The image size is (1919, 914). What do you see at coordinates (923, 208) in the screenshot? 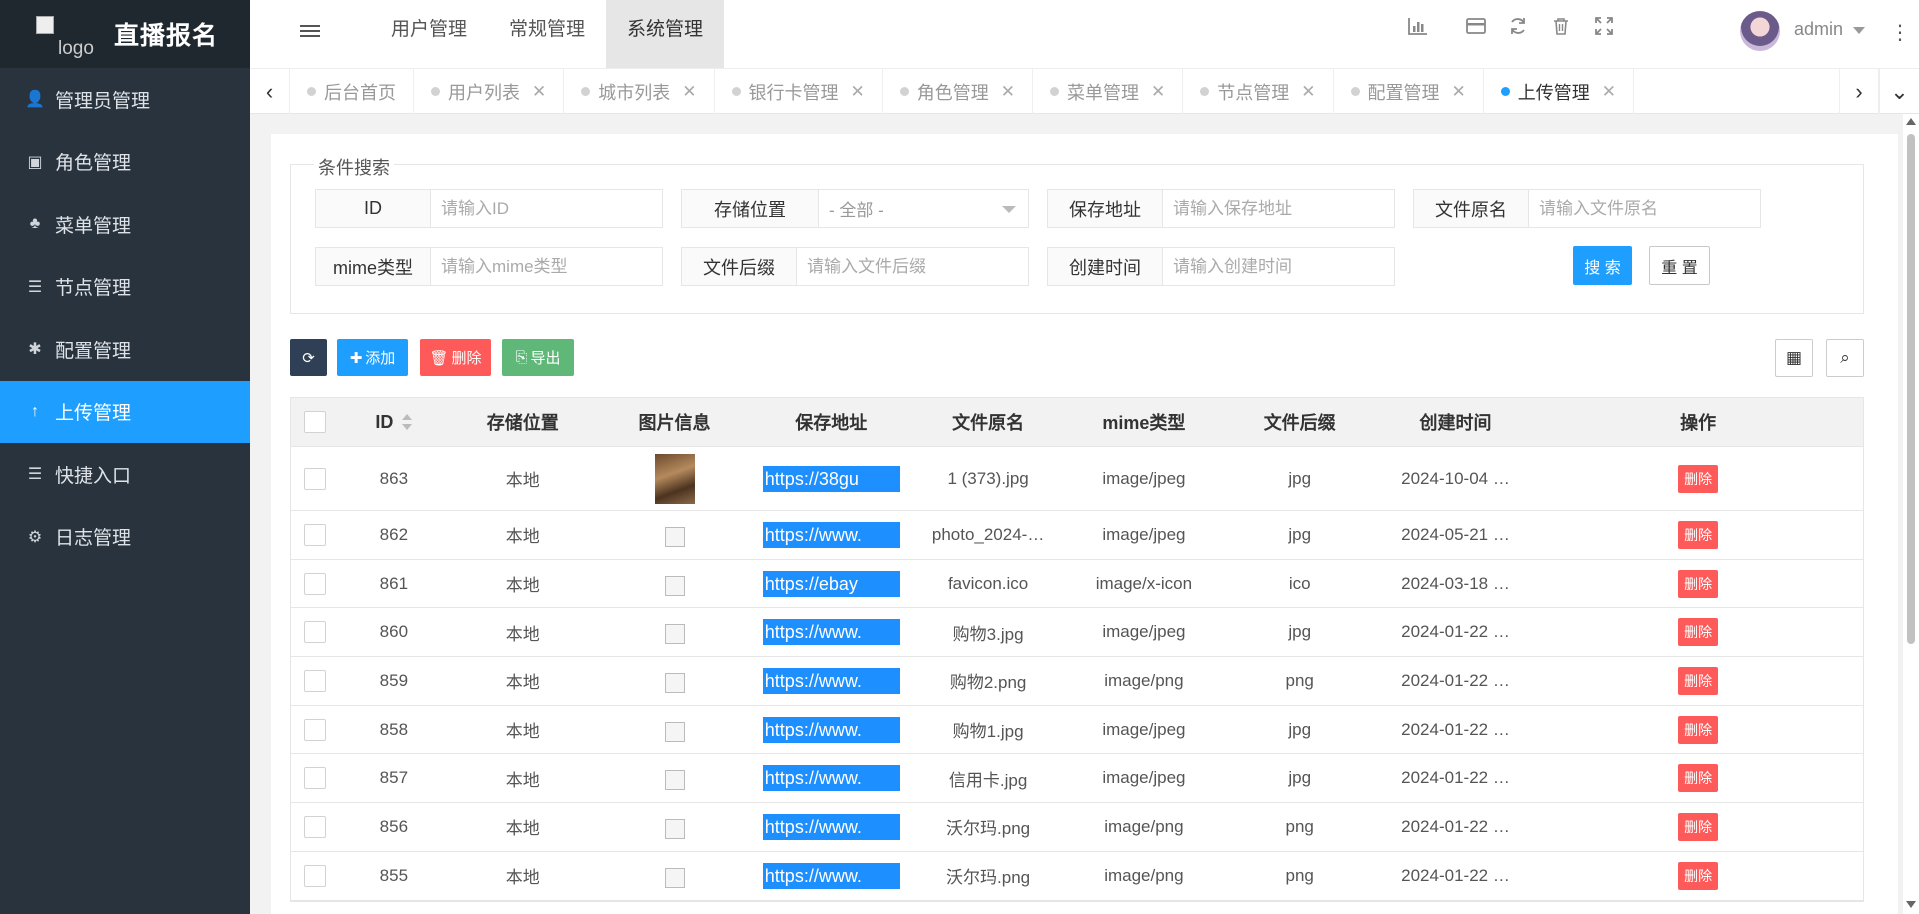
I see `storage-select: - 全部 -` at bounding box center [923, 208].